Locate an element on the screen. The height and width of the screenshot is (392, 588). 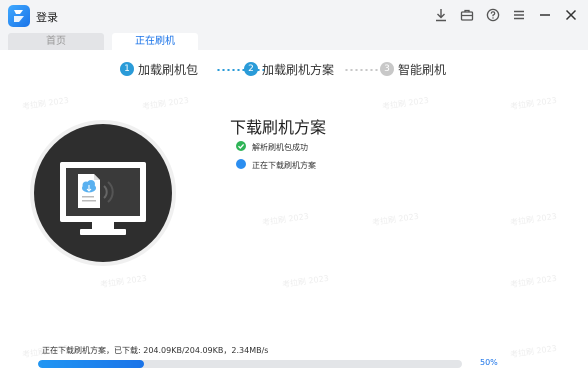
step-2-number: 2 is located at coordinates (251, 69).